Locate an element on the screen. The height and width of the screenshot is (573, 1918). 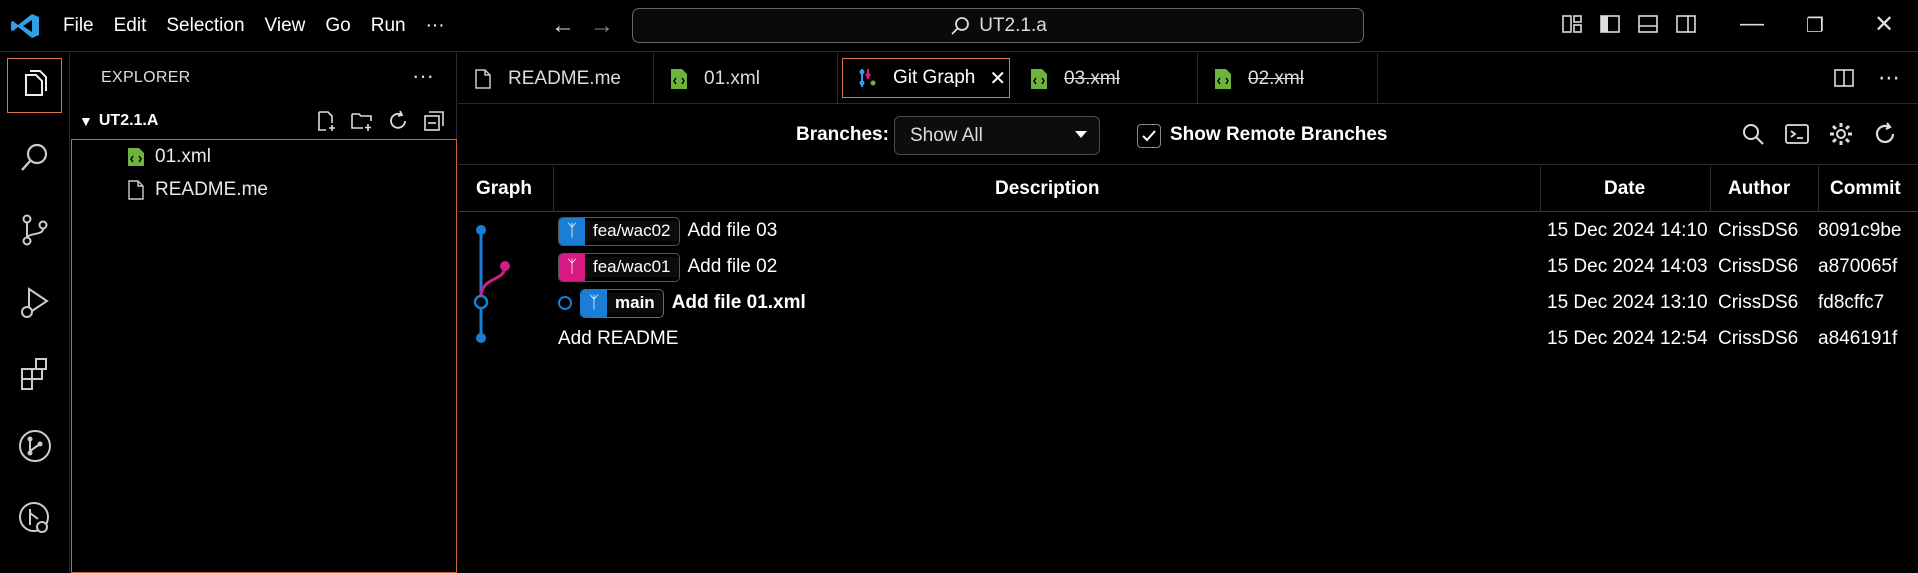
sidebar-title: EXPLORER is located at coordinates (146, 77).